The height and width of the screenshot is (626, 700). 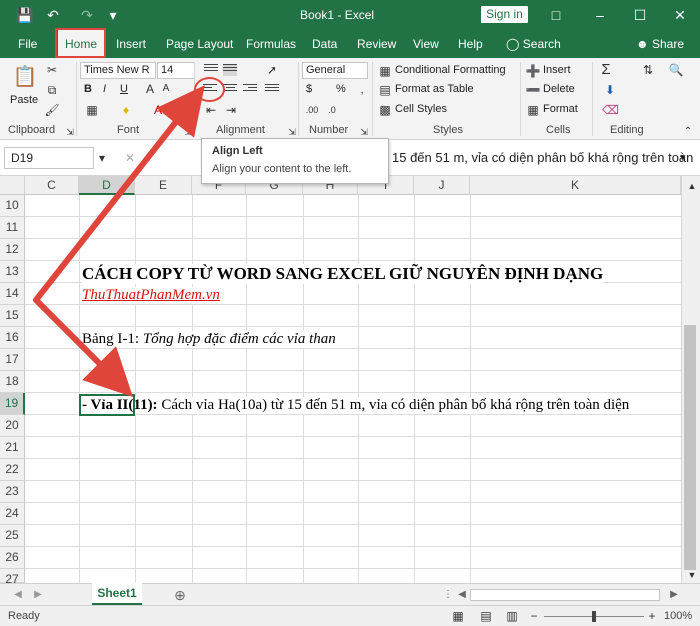 What do you see at coordinates (52, 185) in the screenshot?
I see `column-header-c: C` at bounding box center [52, 185].